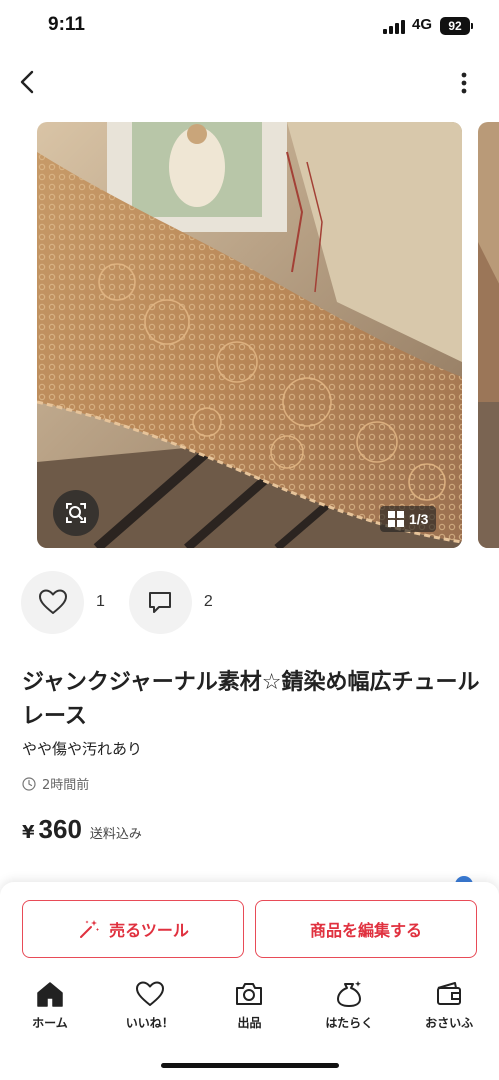 The image size is (499, 1080). I want to click on tab-bar: ホーム いいね！ 出品 はたらく おさいふ, so click(249, 1009).